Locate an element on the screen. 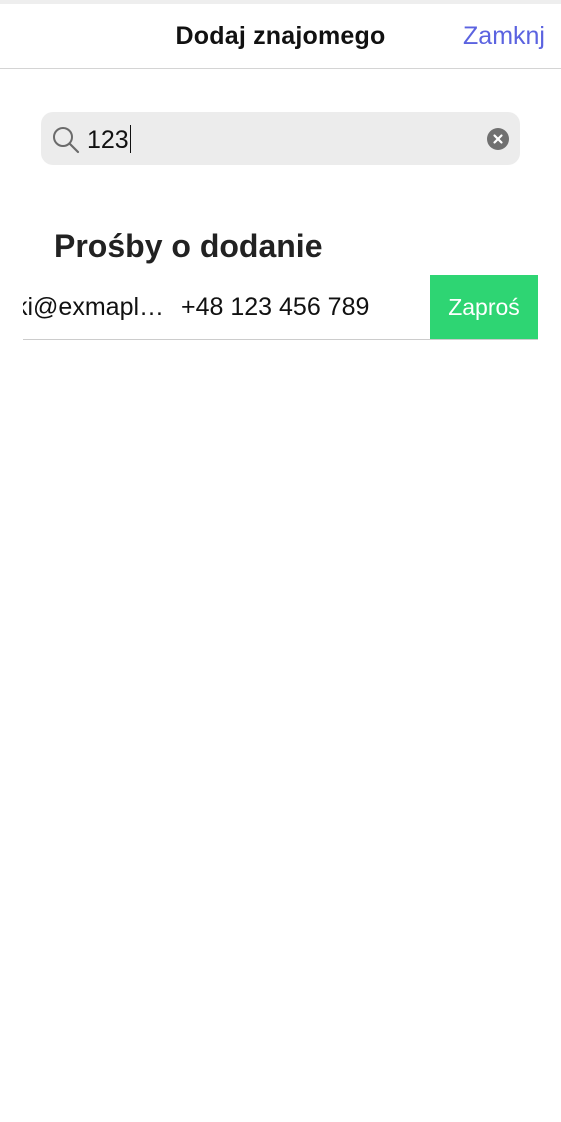 The image size is (561, 1122). section-title: Prośby o dodanie is located at coordinates (188, 246).